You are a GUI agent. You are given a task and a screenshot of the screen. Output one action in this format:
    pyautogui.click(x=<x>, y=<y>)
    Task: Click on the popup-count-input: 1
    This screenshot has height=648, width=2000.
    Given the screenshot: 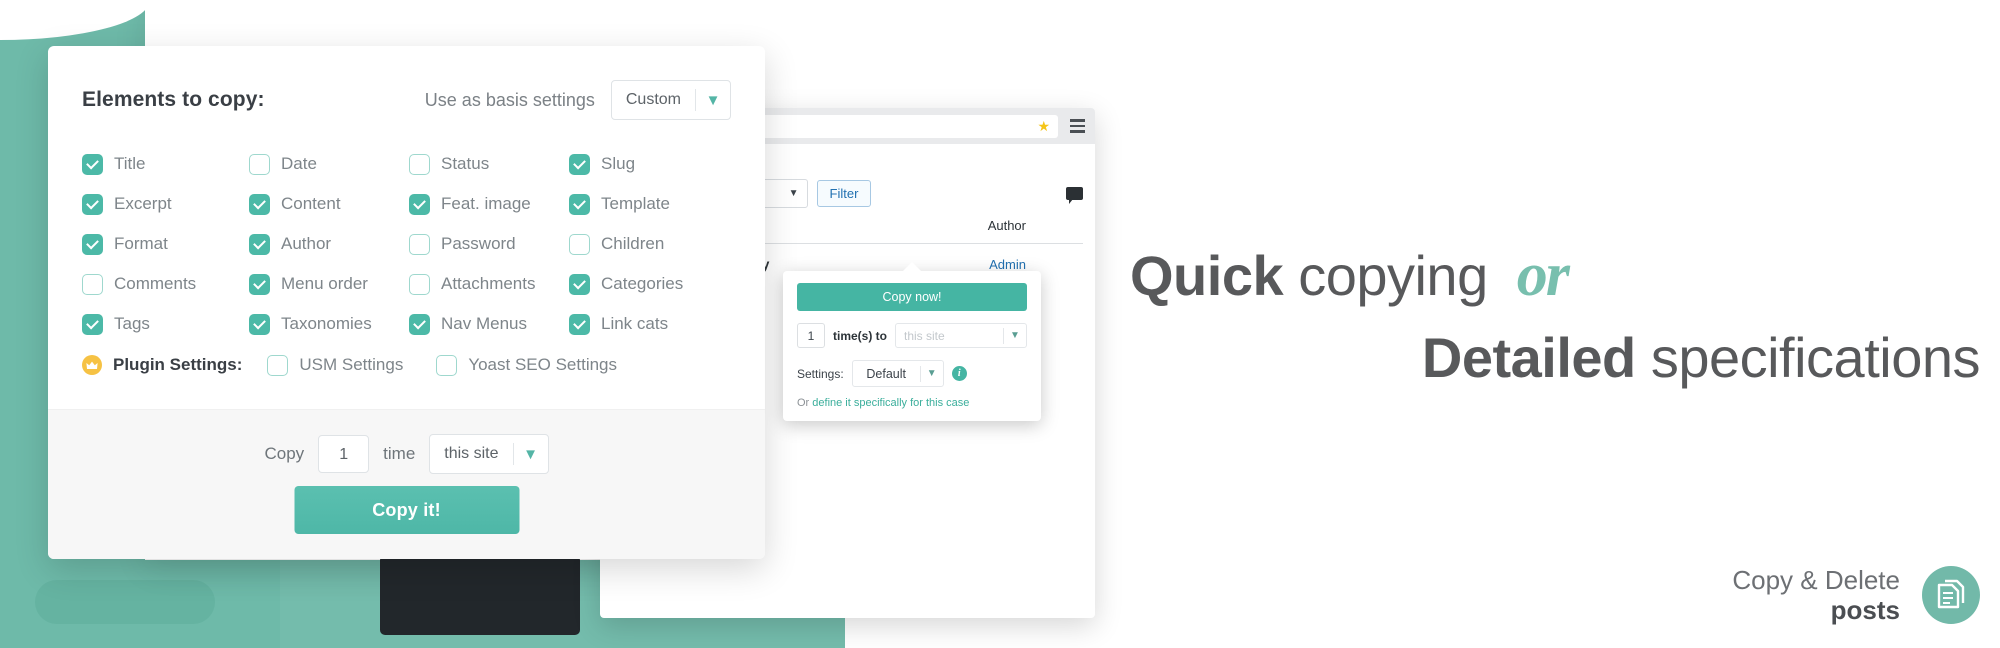 What is the action you would take?
    pyautogui.click(x=811, y=335)
    